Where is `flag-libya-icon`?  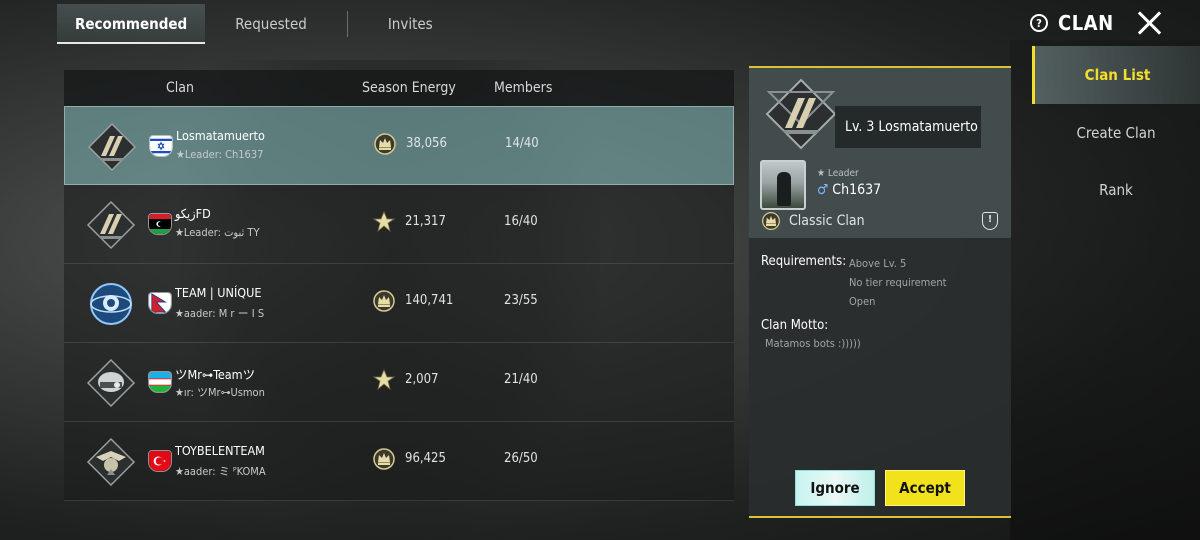
flag-libya-icon is located at coordinates (160, 224).